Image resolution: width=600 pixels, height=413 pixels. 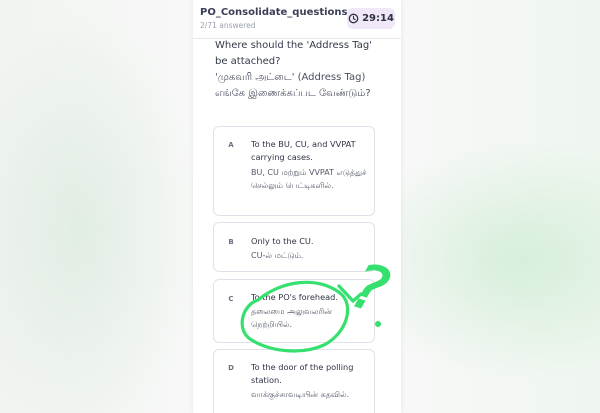 What do you see at coordinates (282, 241) in the screenshot?
I see `option-text-english: Only to the CU.` at bounding box center [282, 241].